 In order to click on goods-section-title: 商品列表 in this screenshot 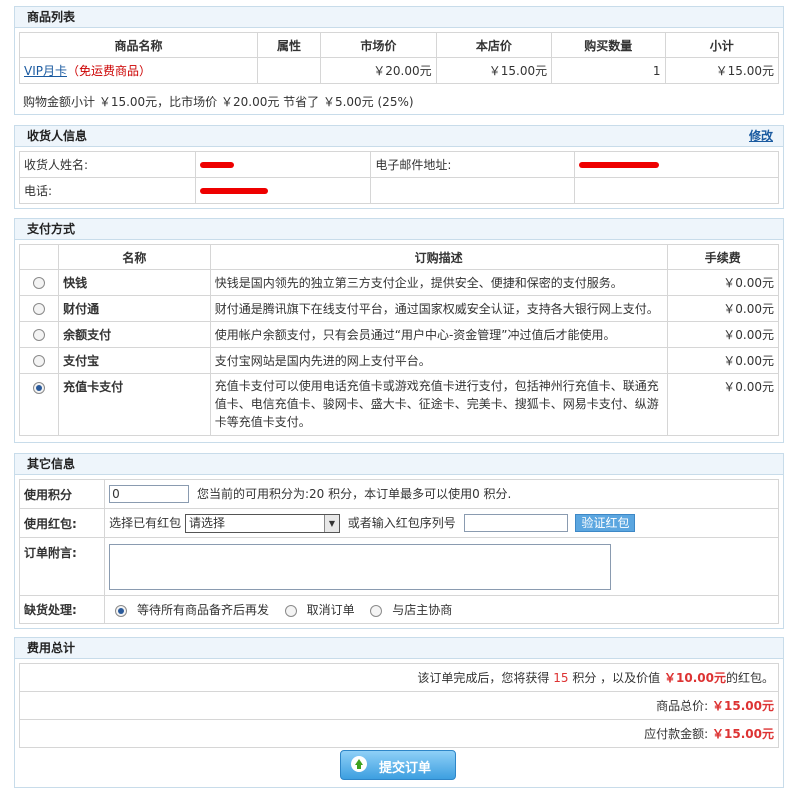, I will do `click(399, 17)`.